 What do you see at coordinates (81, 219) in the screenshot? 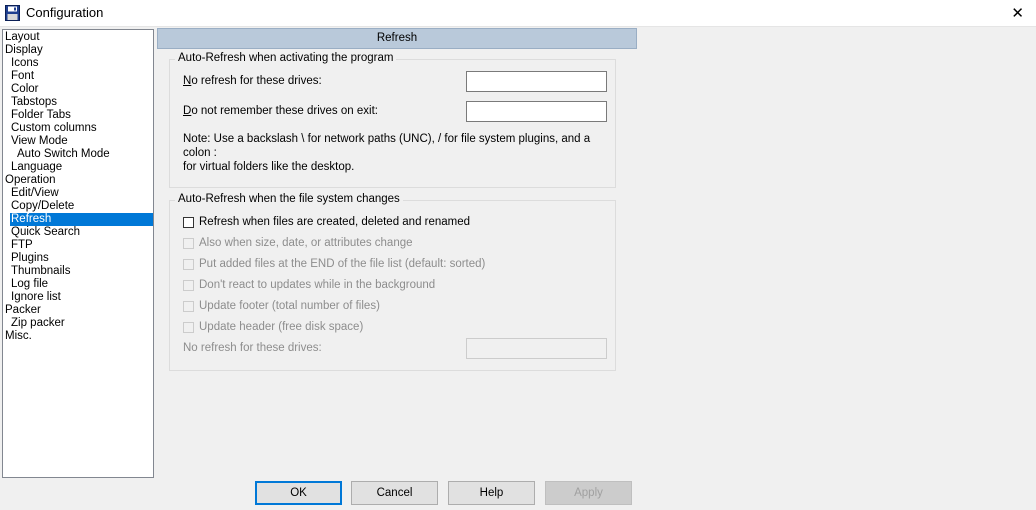
I see `tree-item-refresh: Refresh` at bounding box center [81, 219].